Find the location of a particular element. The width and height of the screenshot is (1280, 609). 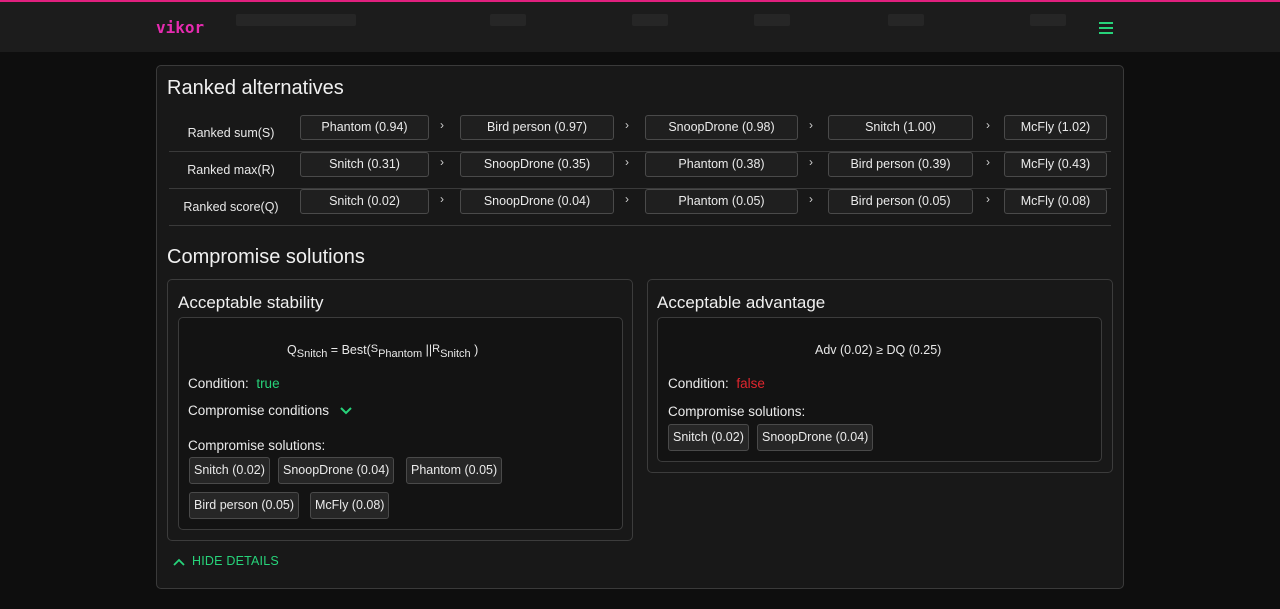

ranked-row-label: Ranked sum(S) is located at coordinates (231, 133).